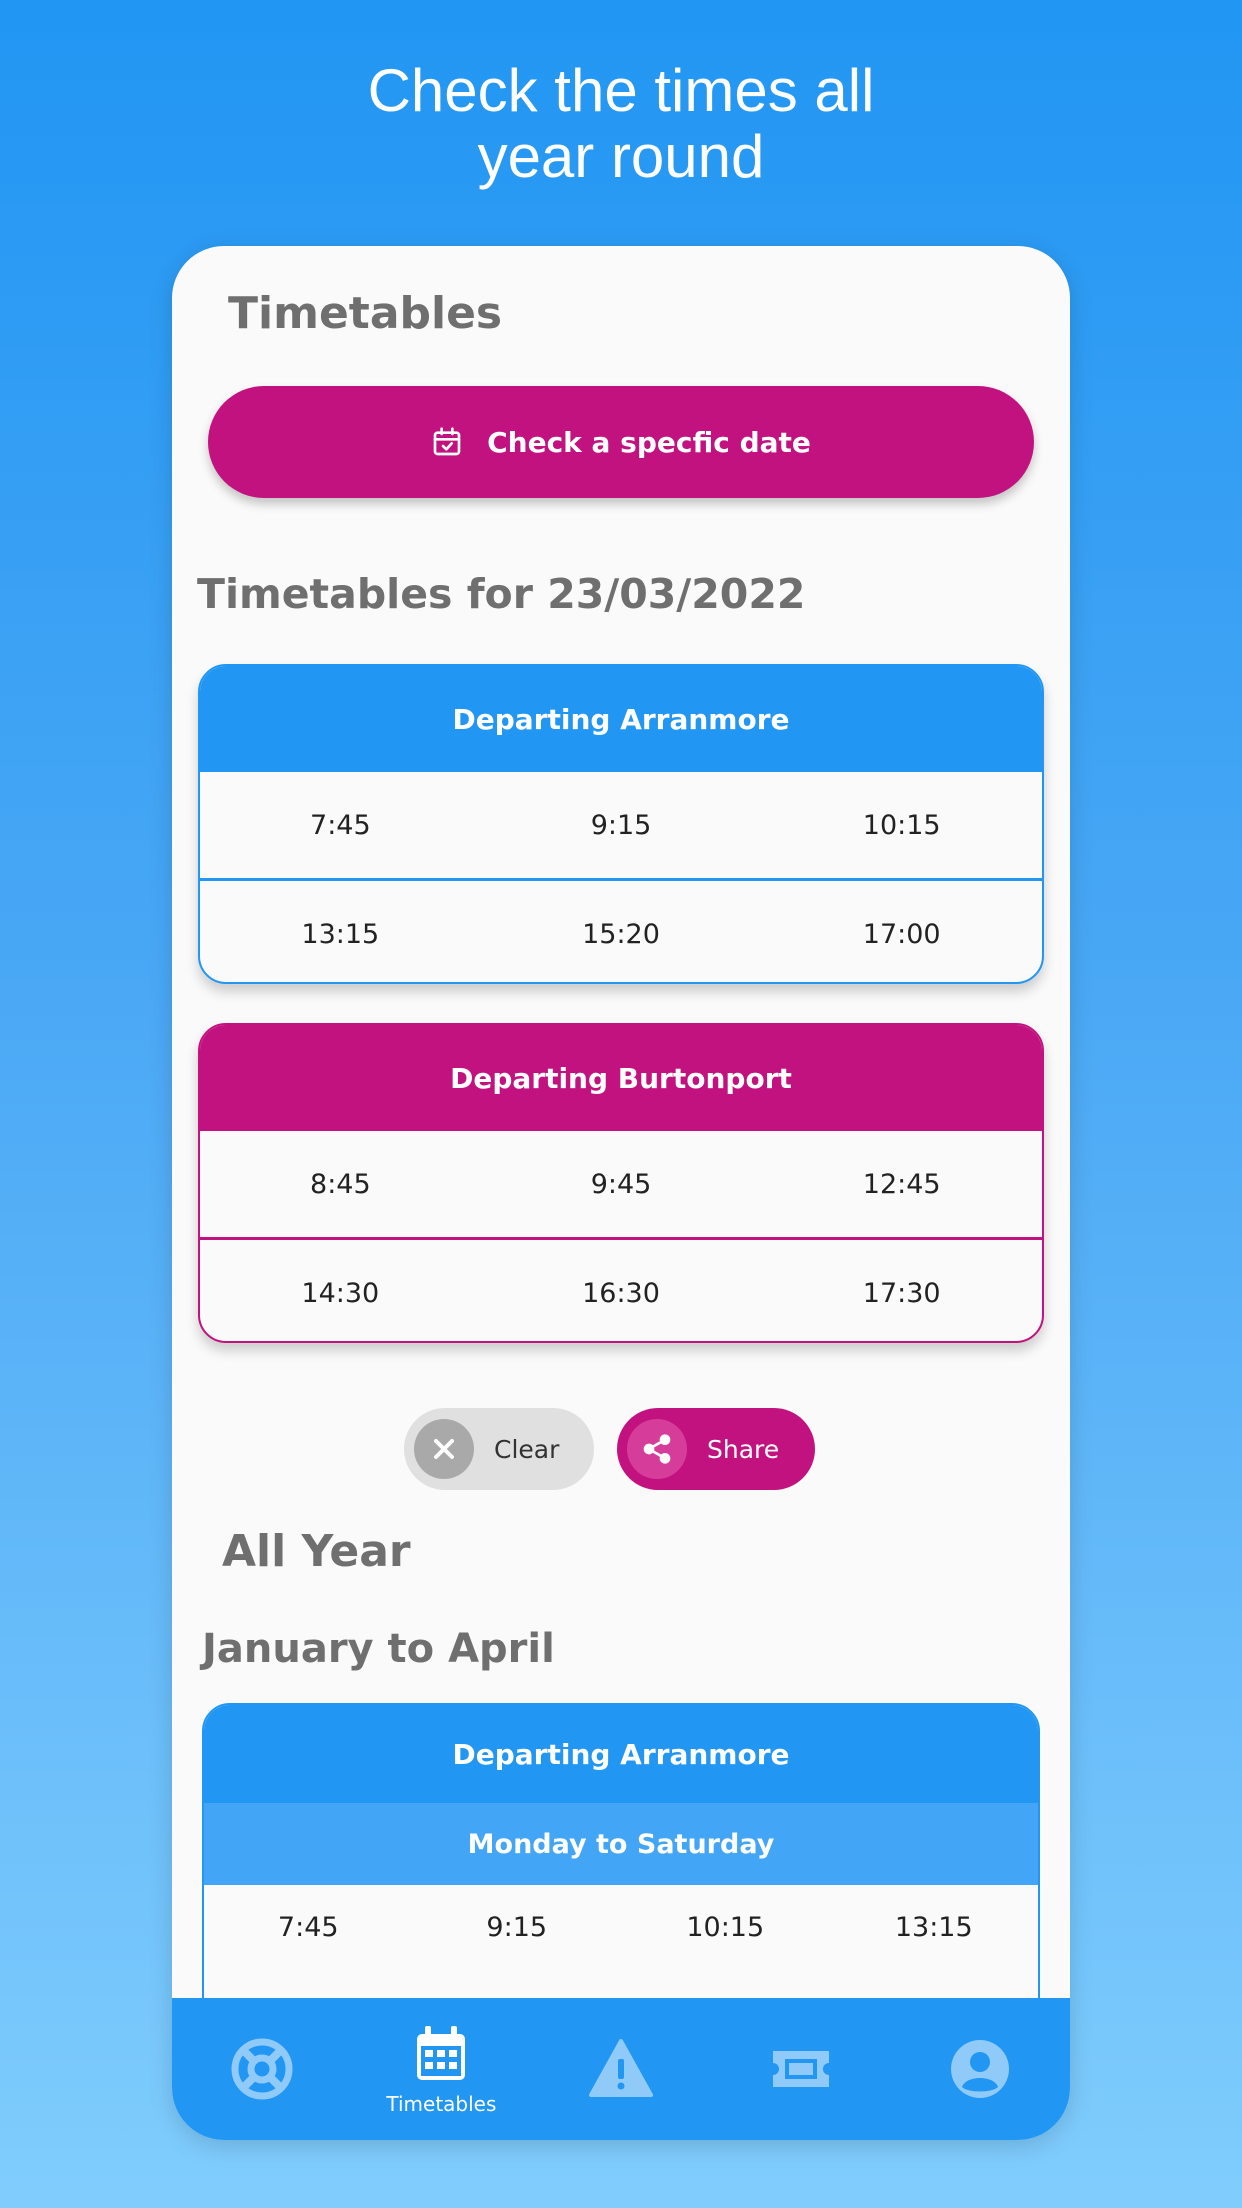 The image size is (1242, 2208). I want to click on share-button: Share, so click(716, 1449).